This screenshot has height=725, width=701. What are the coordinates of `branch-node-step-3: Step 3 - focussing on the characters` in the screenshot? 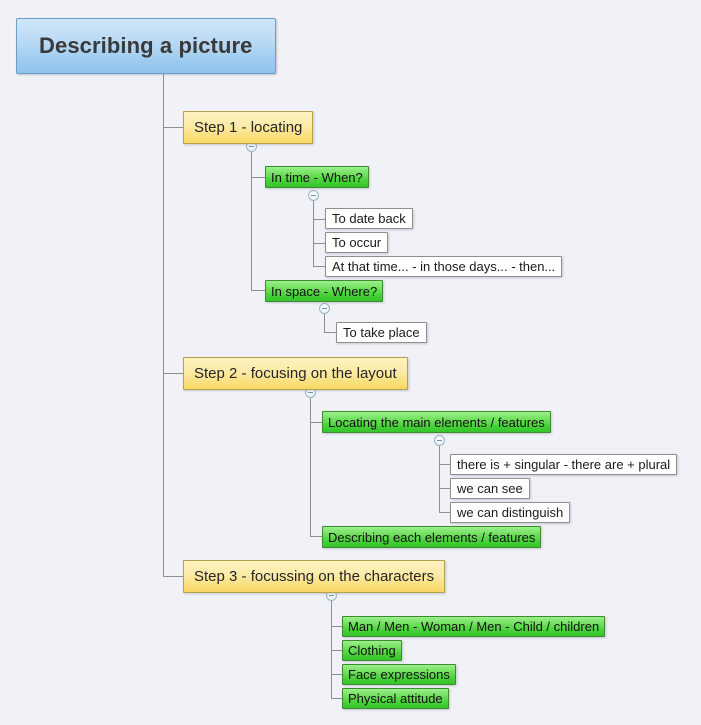 It's located at (314, 576).